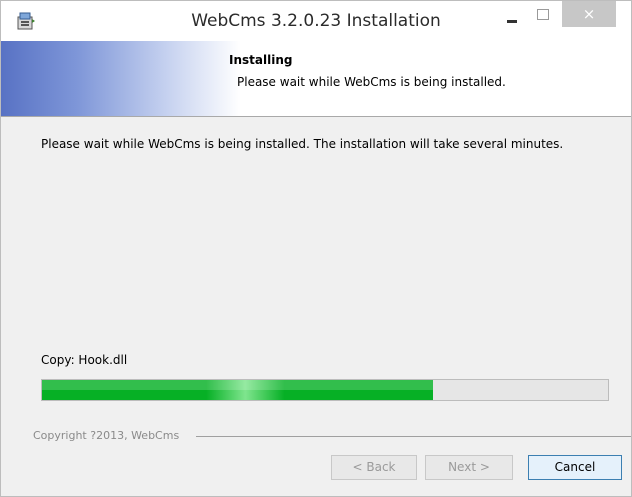 This screenshot has width=632, height=497. I want to click on progress-bar, so click(325, 390).